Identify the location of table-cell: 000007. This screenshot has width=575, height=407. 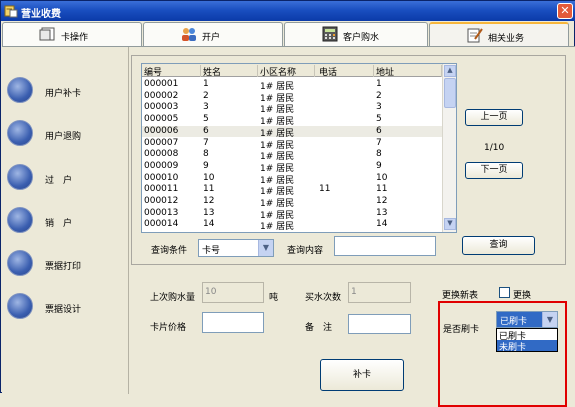
(161, 142).